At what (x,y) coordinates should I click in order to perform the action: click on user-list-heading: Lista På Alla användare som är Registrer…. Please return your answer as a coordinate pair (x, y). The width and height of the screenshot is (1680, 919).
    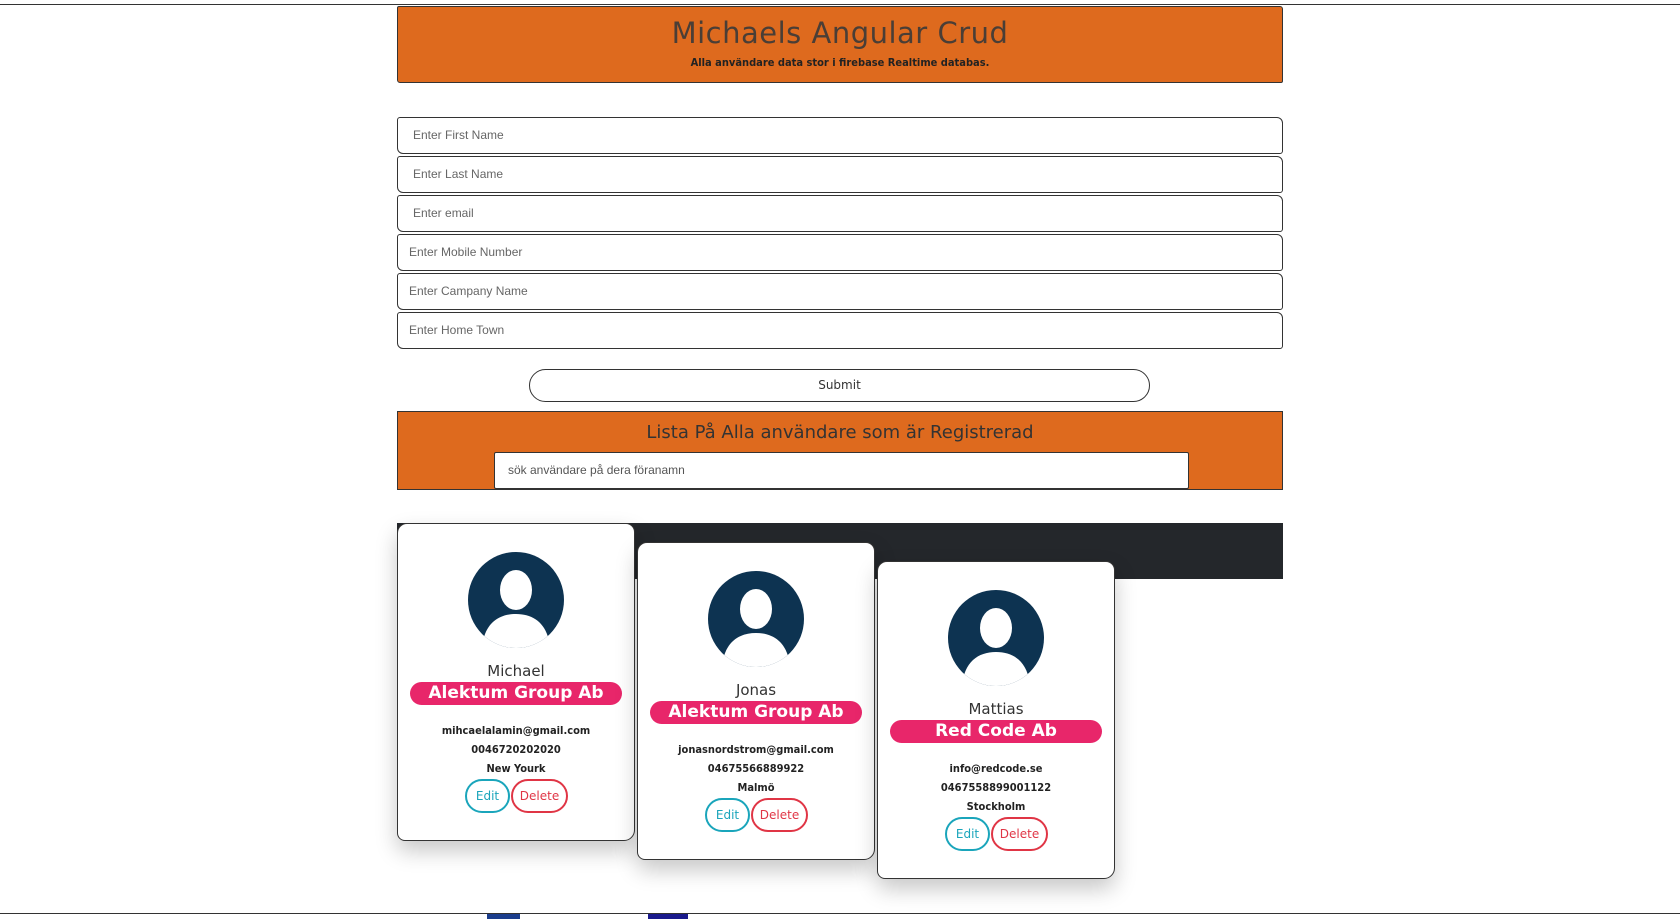
    Looking at the image, I should click on (840, 432).